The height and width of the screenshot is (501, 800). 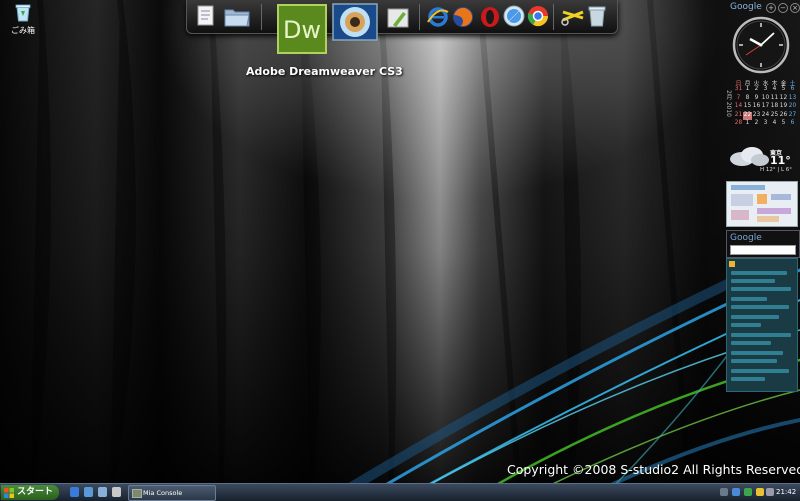 I want to click on calendar-day: 16, so click(x=756, y=107).